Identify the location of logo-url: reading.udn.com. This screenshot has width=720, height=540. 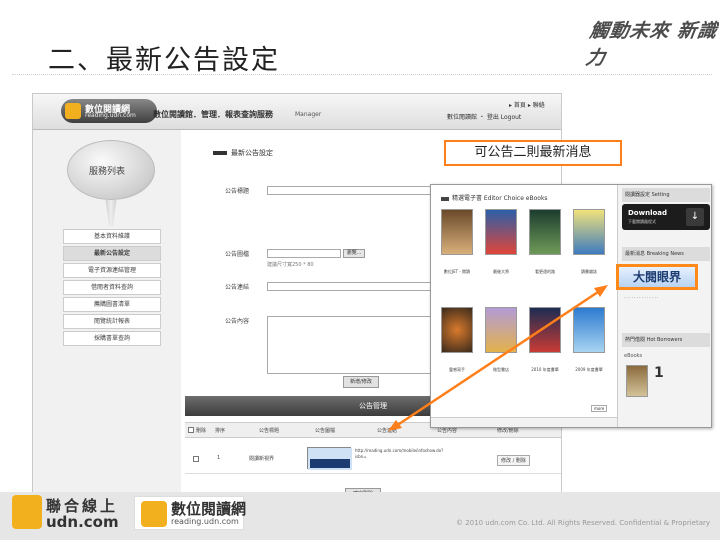
(110, 115).